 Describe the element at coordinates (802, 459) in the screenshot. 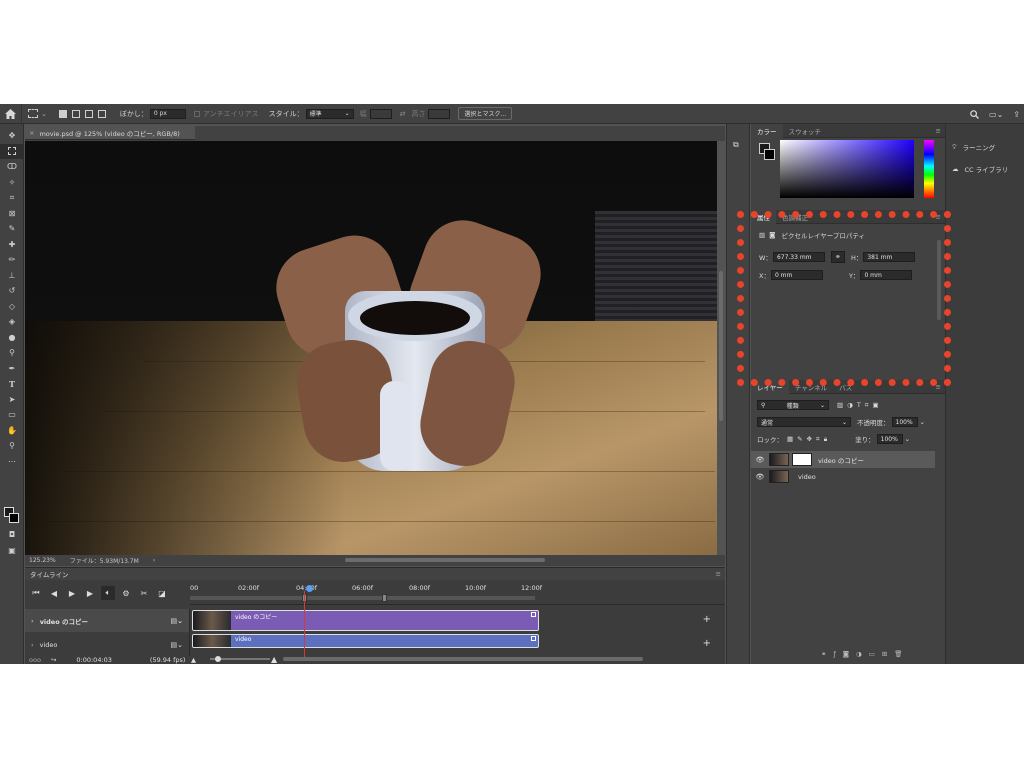

I see `layer-mask-thumbnail` at that location.